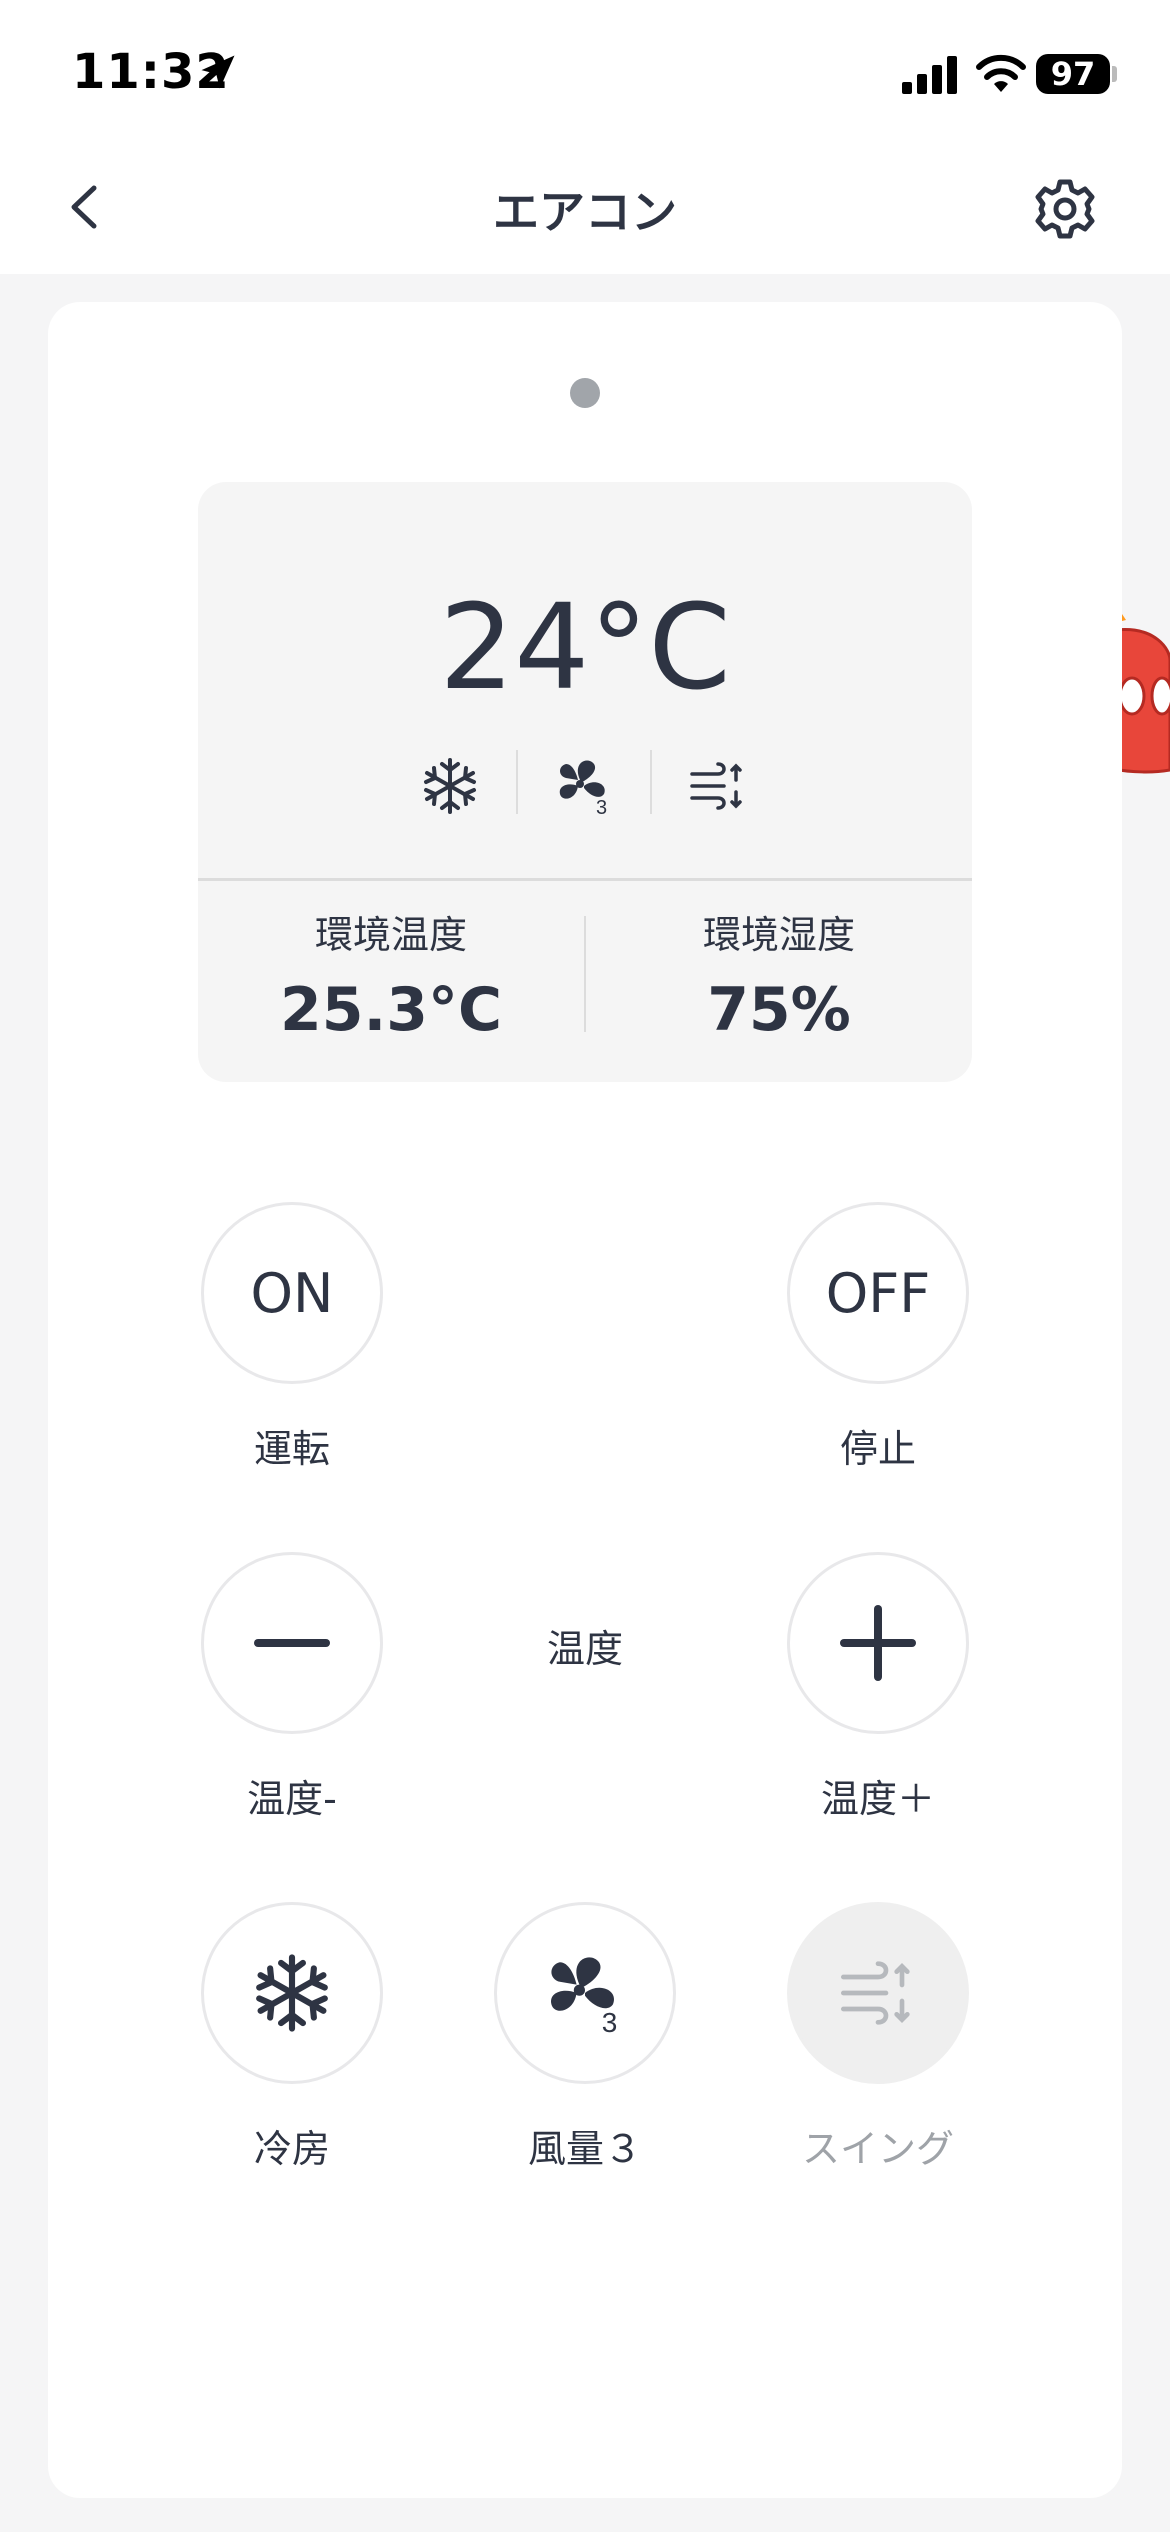  Describe the element at coordinates (585, 393) in the screenshot. I see `status-indicator-dot` at that location.